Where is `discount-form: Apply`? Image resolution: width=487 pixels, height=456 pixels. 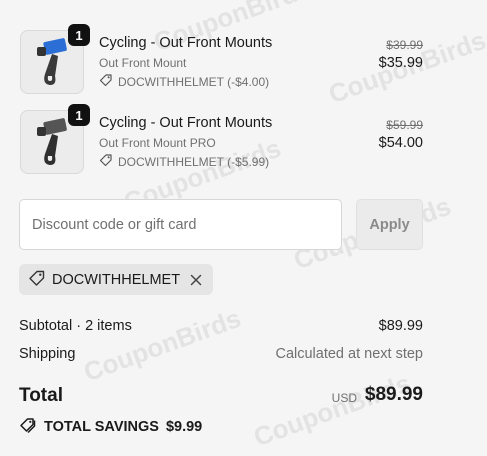
discount-form: Apply is located at coordinates (221, 224).